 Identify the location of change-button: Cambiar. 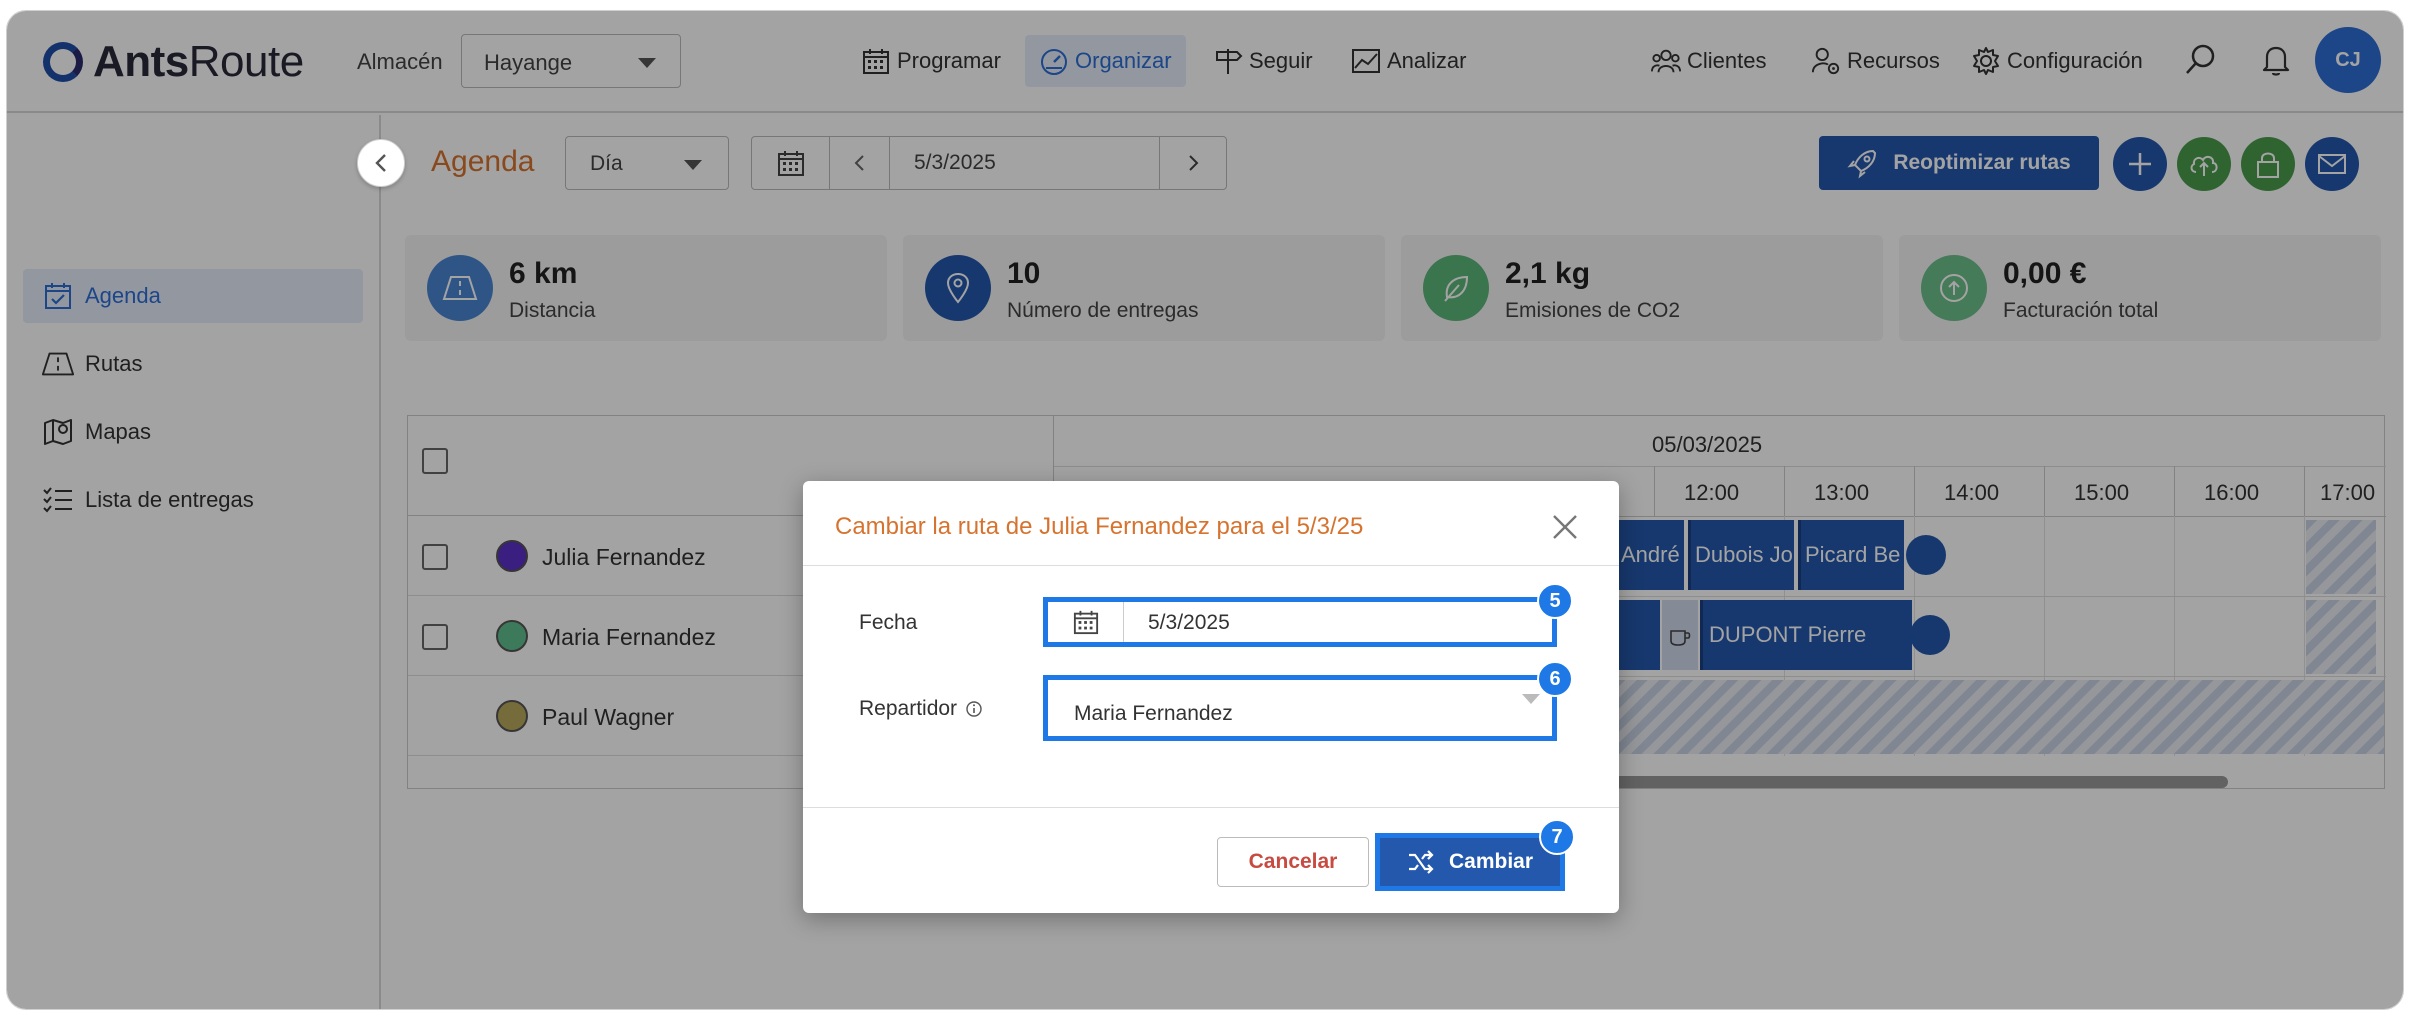
(1470, 862).